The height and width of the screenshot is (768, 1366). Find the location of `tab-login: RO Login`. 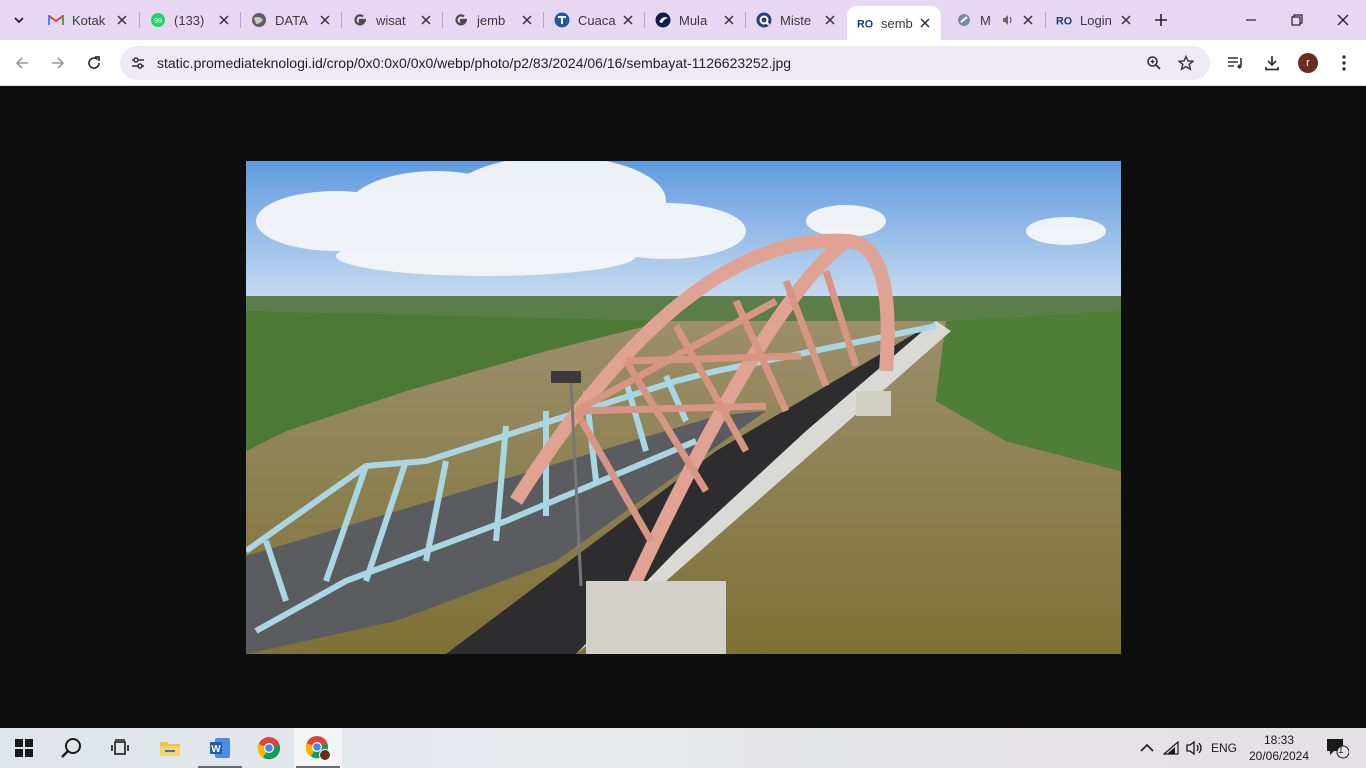

tab-login: RO Login is located at coordinates (1094, 20).